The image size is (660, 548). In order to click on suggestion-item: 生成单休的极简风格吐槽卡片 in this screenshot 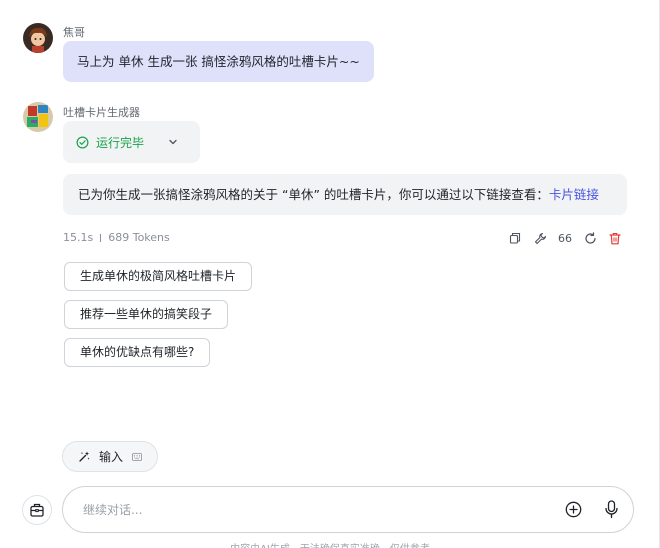, I will do `click(158, 276)`.